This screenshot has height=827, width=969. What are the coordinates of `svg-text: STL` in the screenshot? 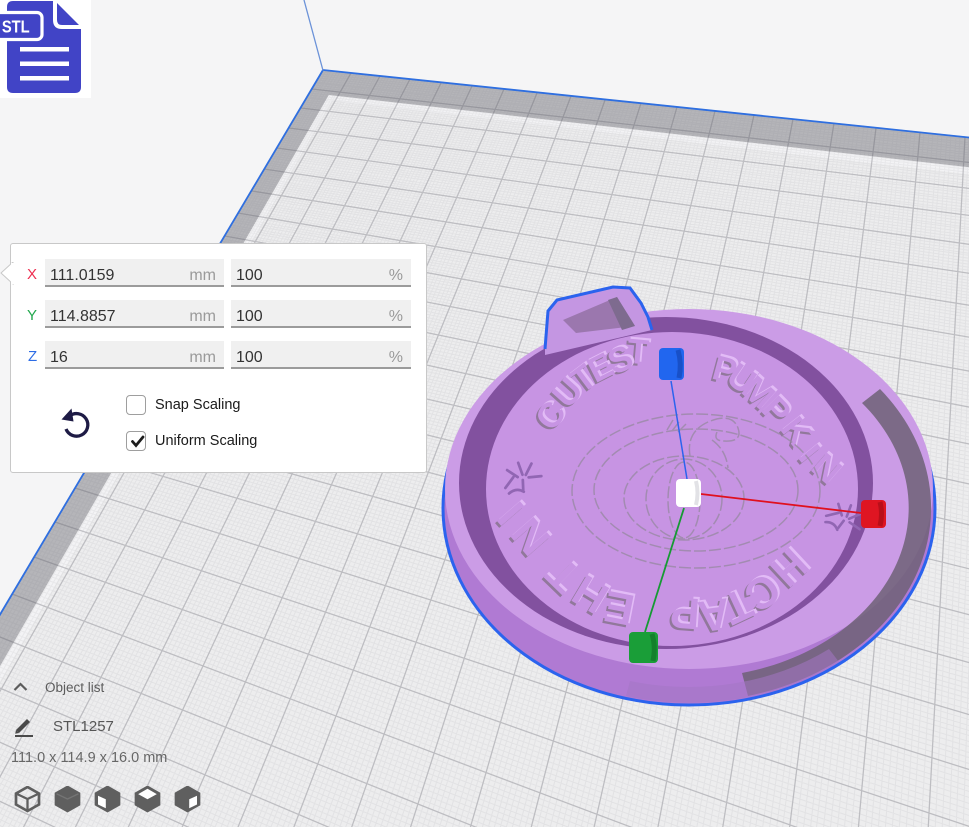 It's located at (16, 27).